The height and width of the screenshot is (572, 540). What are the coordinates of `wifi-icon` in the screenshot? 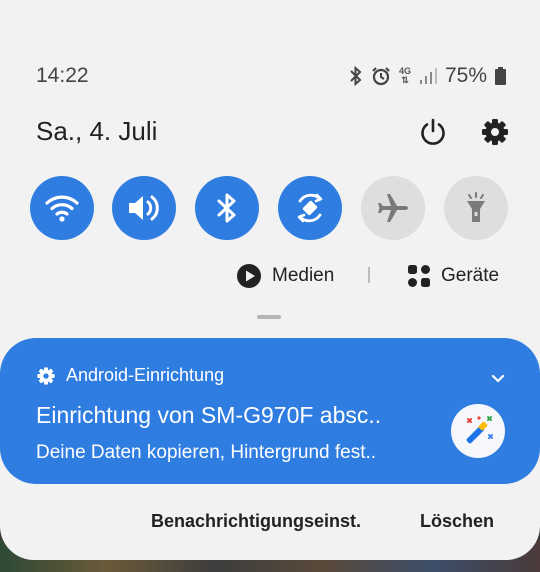 It's located at (62, 208).